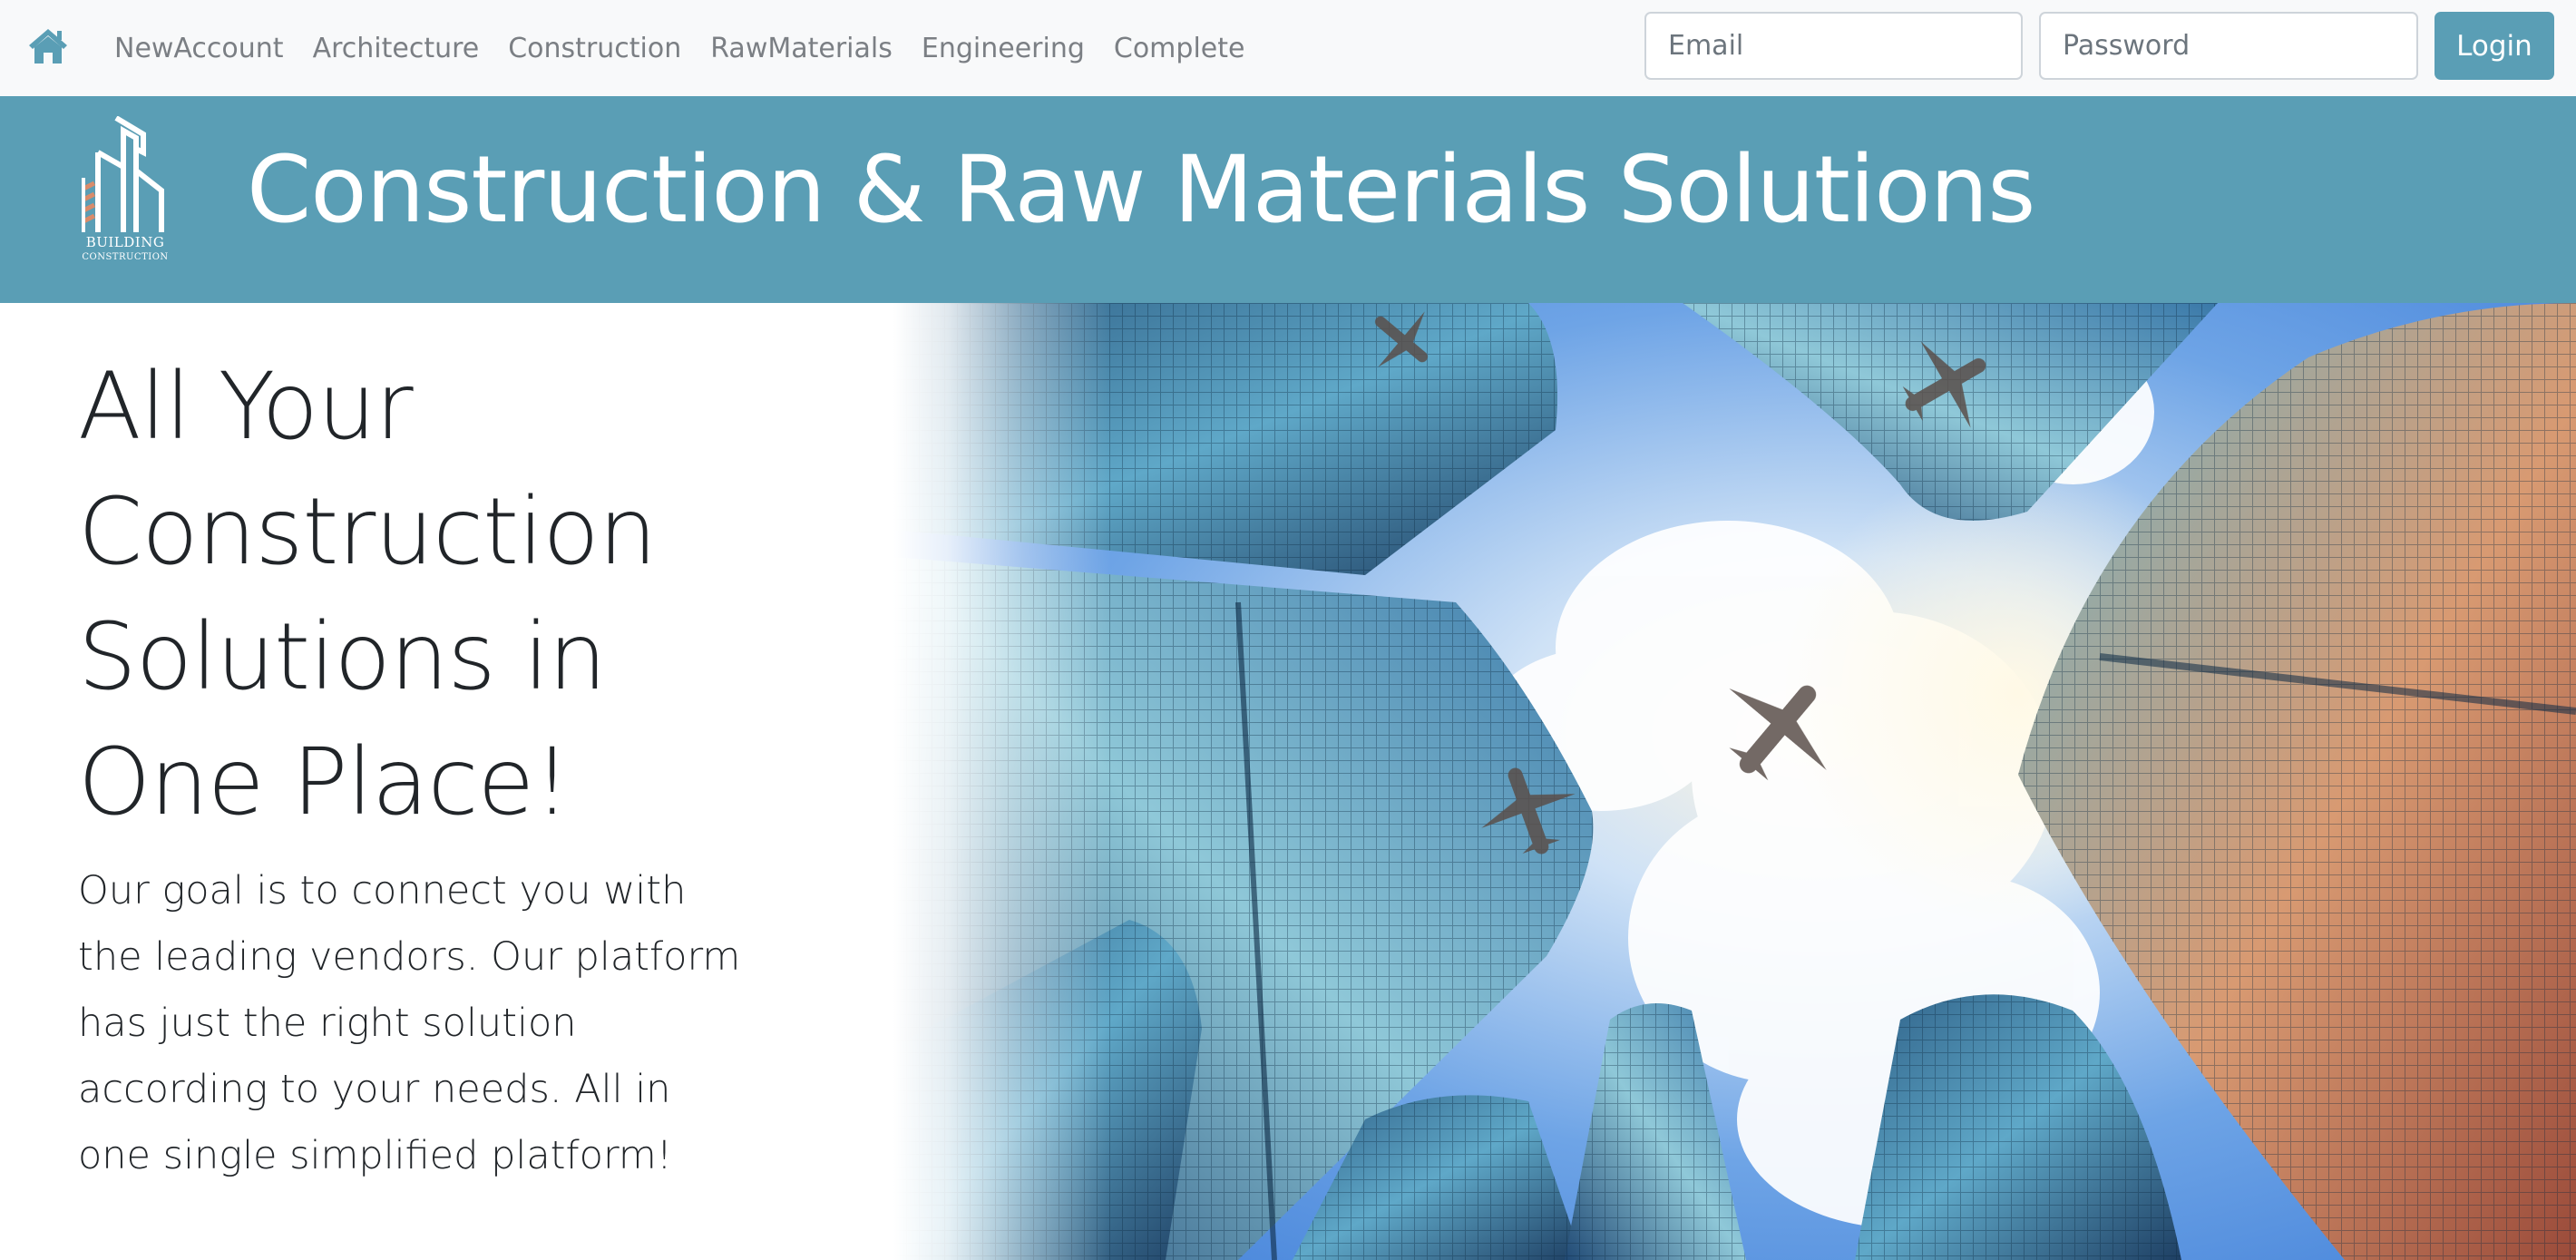 The width and height of the screenshot is (2576, 1260). I want to click on logo-text-construction: CONSTRUCTION, so click(125, 257).